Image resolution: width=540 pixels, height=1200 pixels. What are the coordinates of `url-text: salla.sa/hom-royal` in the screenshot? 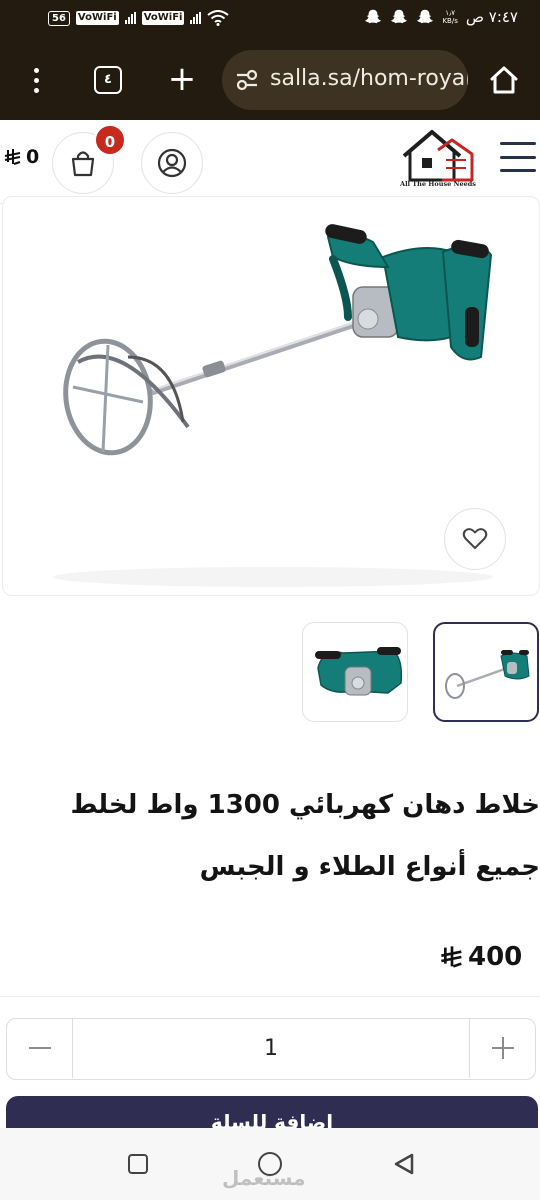 It's located at (369, 78).